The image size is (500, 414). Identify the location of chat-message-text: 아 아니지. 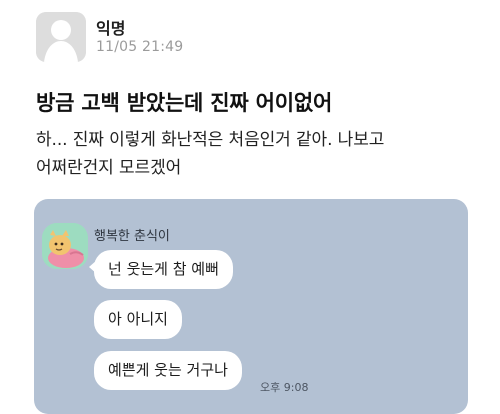
(138, 319).